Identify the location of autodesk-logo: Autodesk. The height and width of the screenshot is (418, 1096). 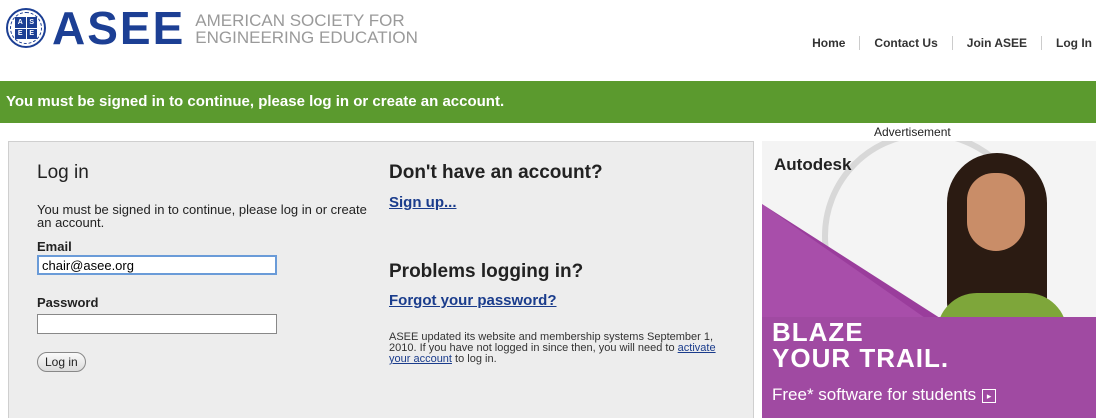
(813, 164).